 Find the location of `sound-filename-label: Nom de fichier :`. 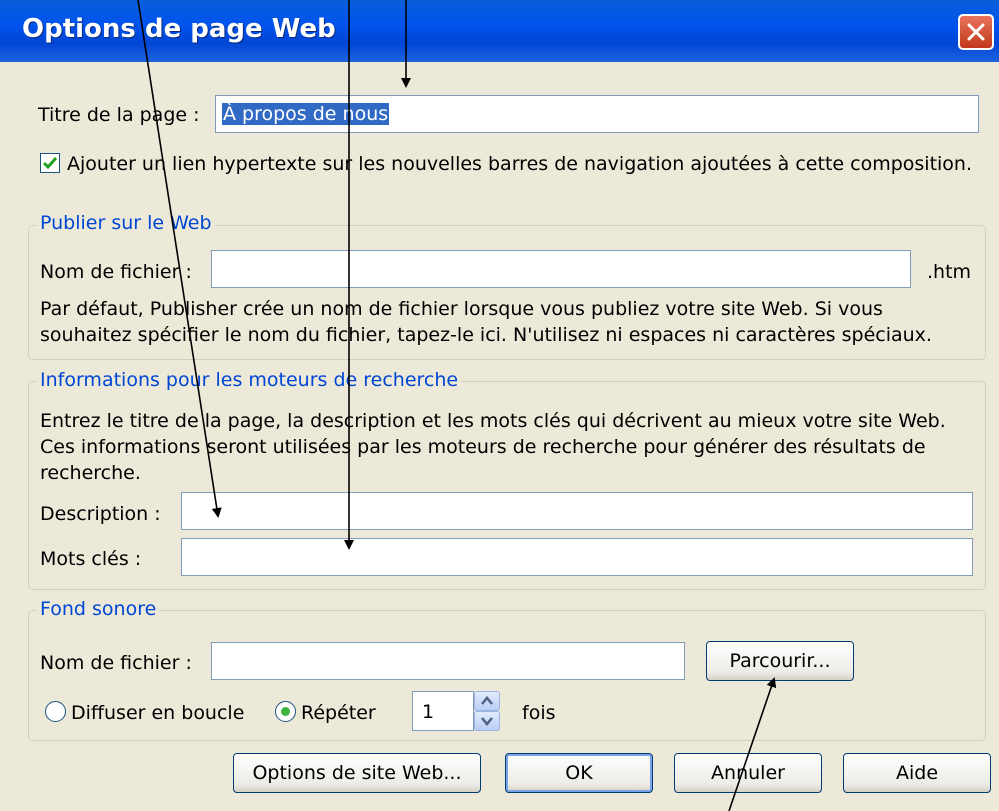

sound-filename-label: Nom de fichier : is located at coordinates (116, 663).